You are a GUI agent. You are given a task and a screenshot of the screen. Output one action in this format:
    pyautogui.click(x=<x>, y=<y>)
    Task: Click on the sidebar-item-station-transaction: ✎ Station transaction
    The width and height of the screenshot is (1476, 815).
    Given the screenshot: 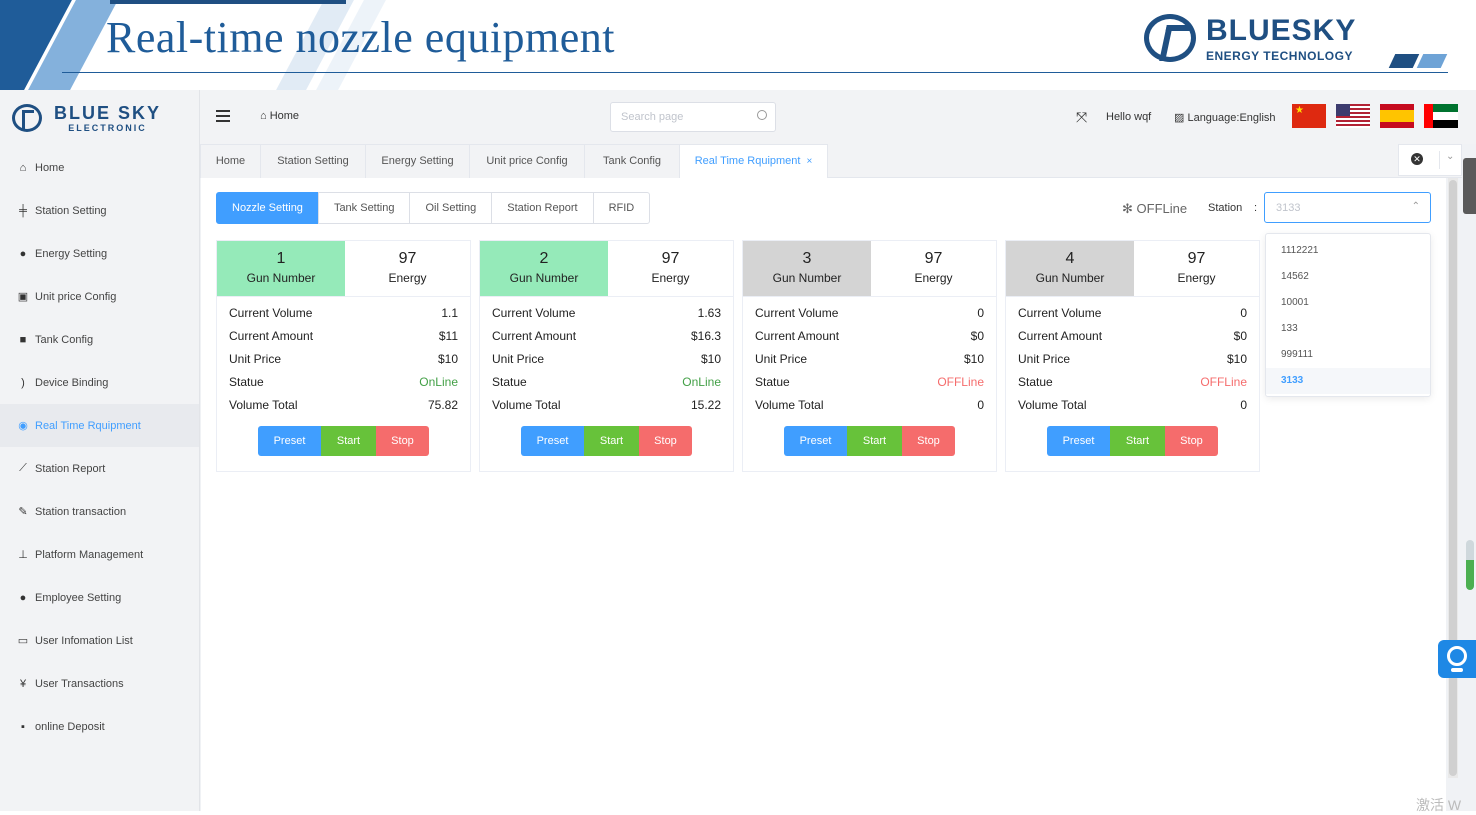 What is the action you would take?
    pyautogui.click(x=99, y=511)
    